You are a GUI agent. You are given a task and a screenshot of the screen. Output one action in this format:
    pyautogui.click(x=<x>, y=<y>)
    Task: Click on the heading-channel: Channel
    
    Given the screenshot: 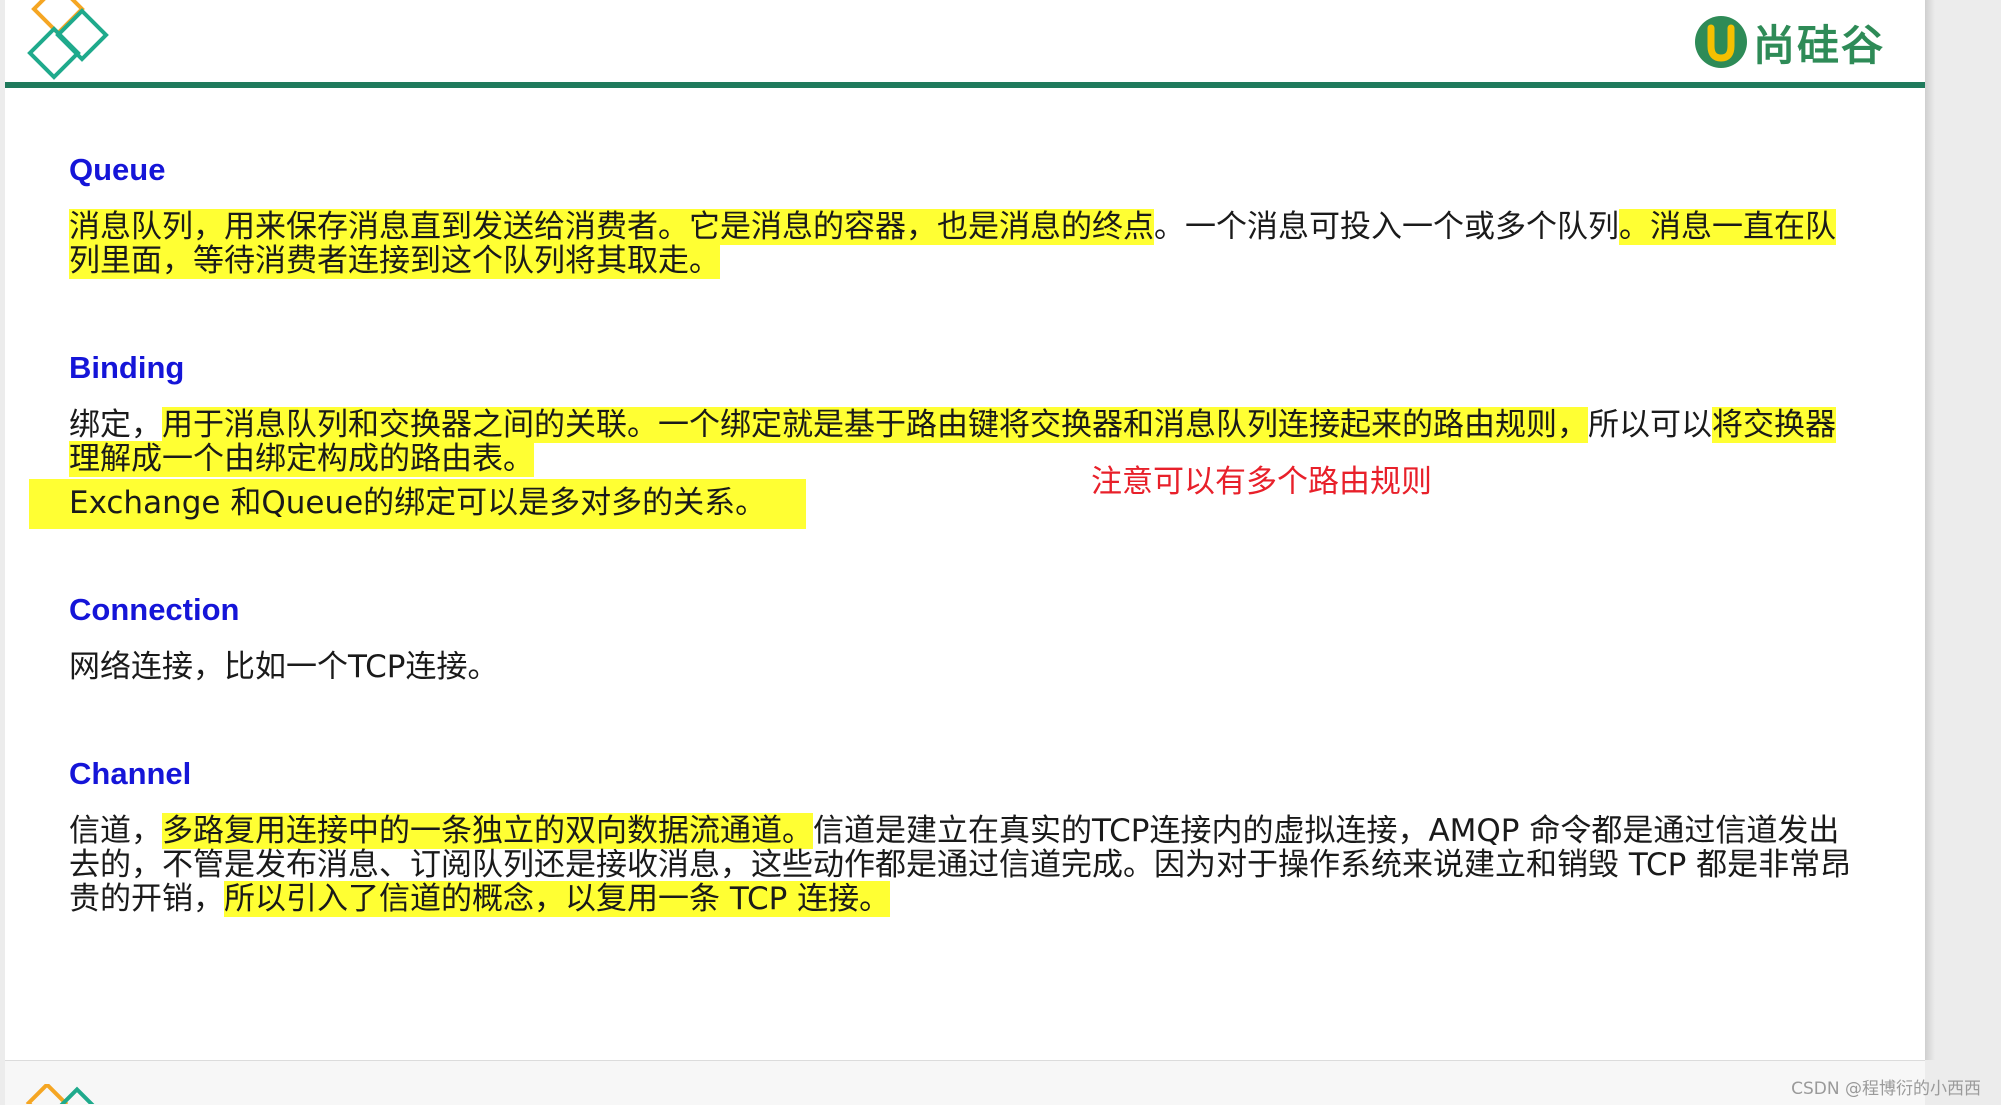 What is the action you would take?
    pyautogui.click(x=130, y=773)
    